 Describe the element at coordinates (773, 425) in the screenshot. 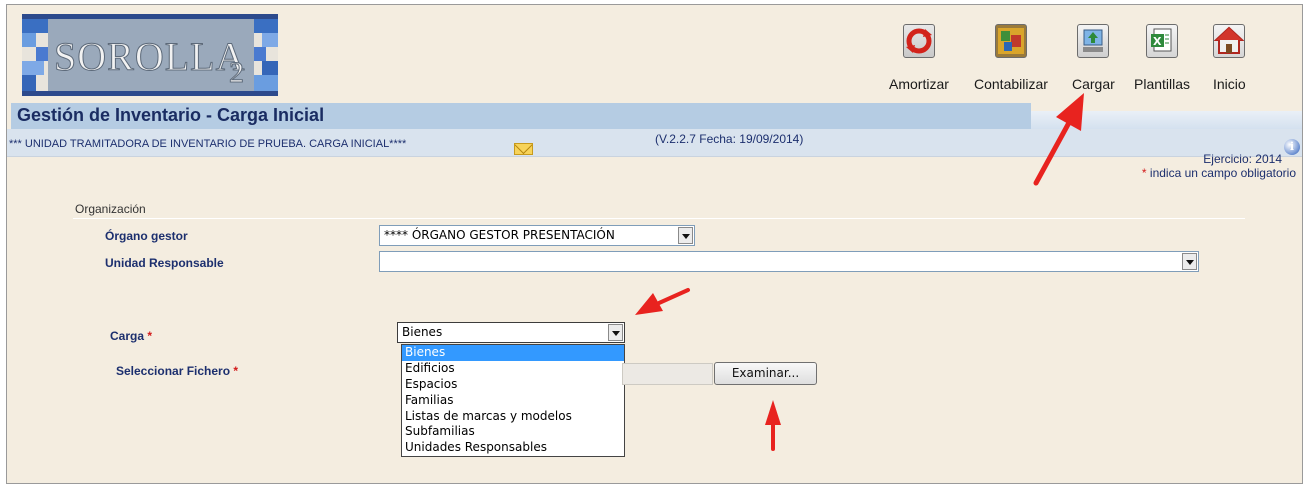

I see `annotation-arrow-examinar` at that location.